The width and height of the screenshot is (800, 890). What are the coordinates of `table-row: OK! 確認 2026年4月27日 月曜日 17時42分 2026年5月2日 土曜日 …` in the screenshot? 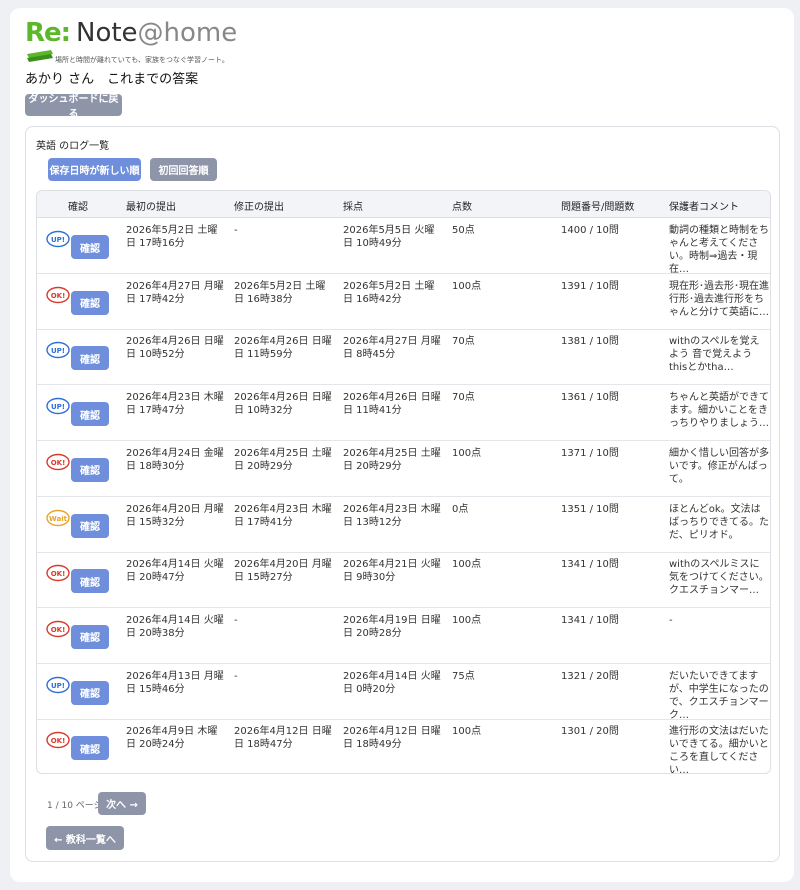 It's located at (403, 302).